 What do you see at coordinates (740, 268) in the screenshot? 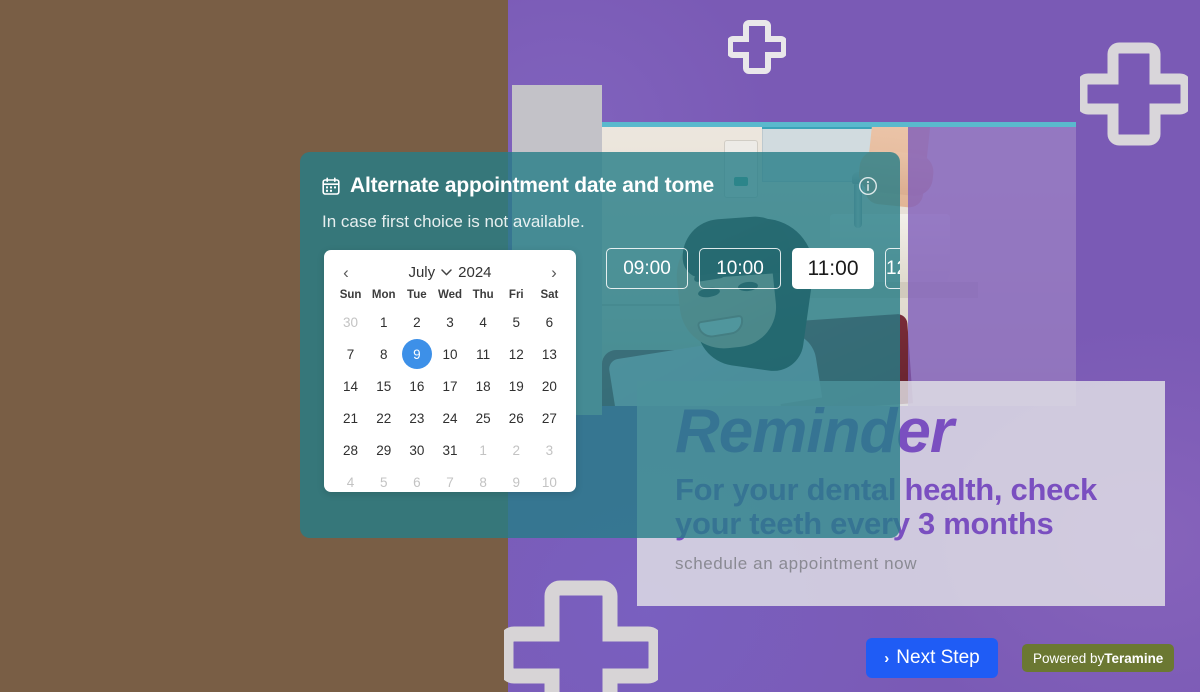
I see `time-slot-button: 10:00` at bounding box center [740, 268].